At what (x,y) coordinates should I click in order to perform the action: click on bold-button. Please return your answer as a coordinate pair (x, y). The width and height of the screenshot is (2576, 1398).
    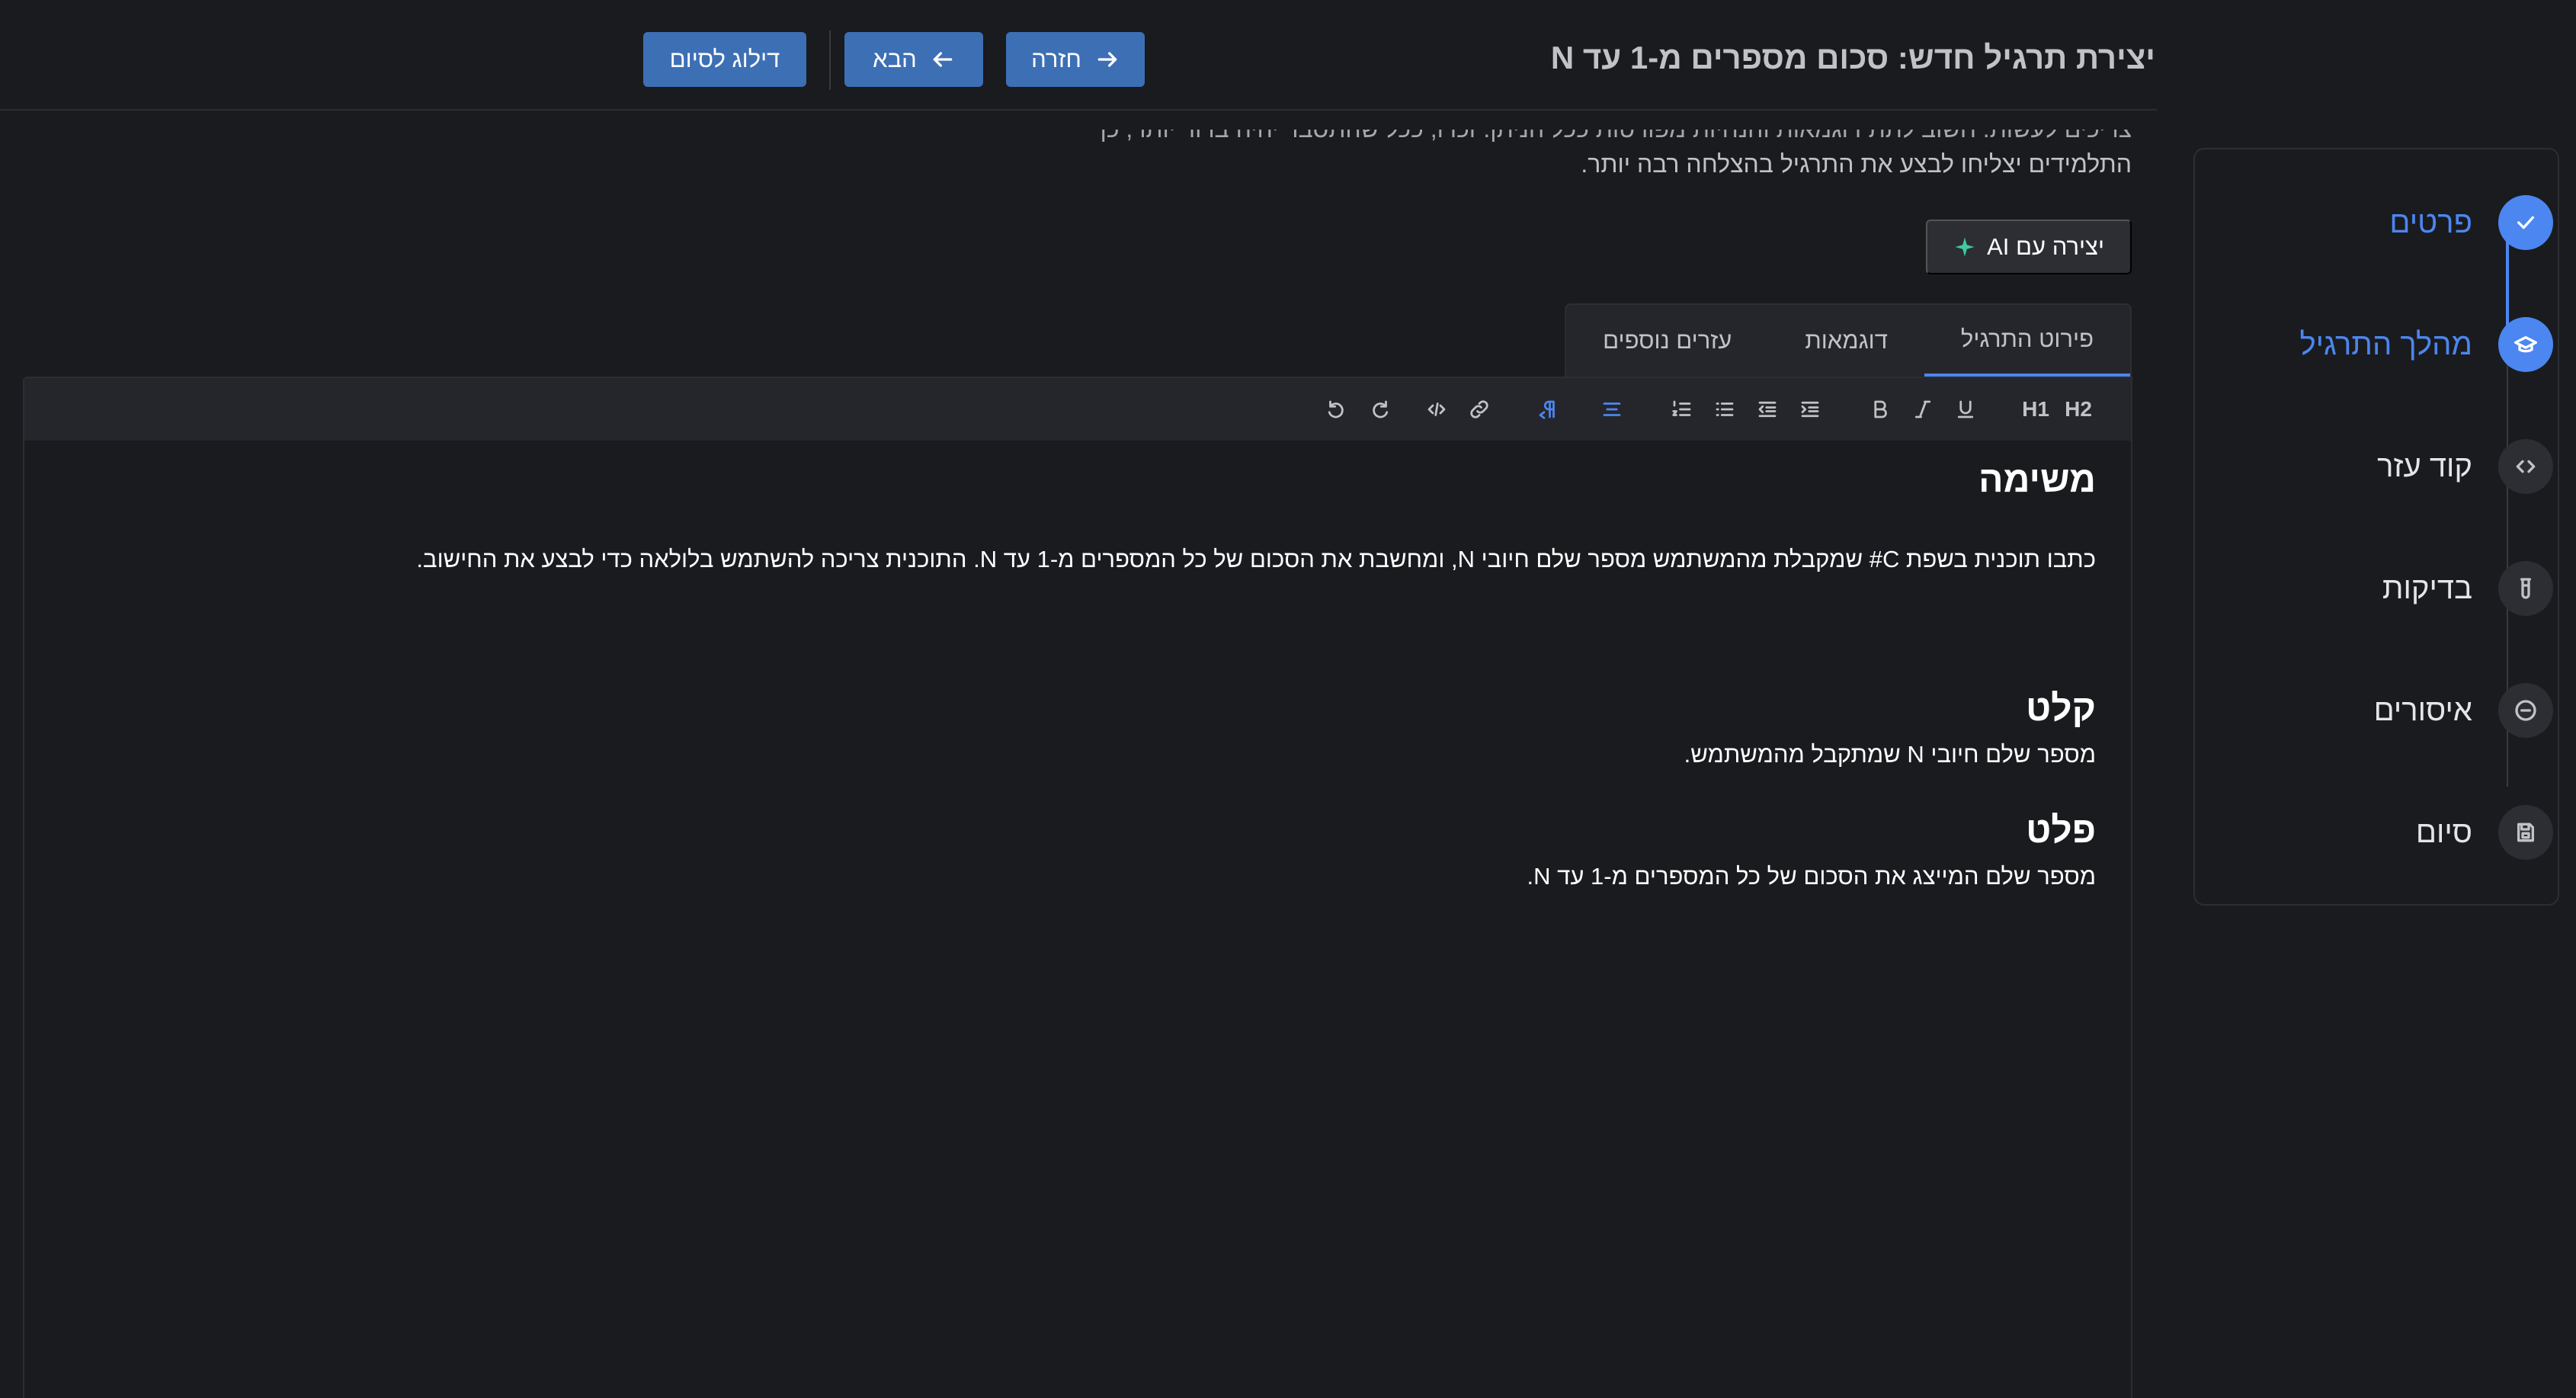
    Looking at the image, I should click on (1880, 409).